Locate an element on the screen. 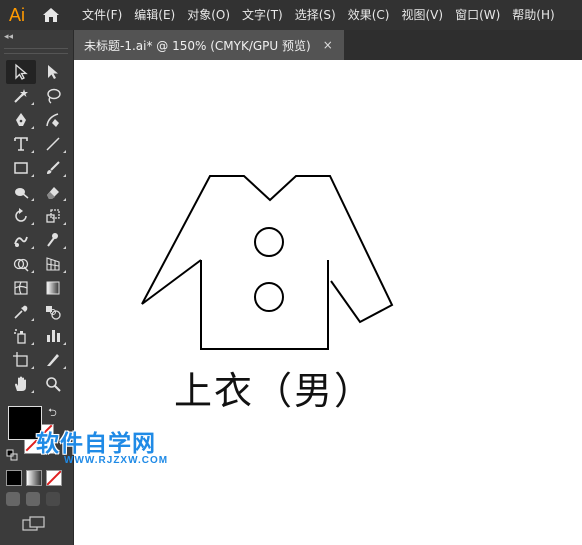 This screenshot has height=545, width=582. lasso-tool is located at coordinates (53, 96).